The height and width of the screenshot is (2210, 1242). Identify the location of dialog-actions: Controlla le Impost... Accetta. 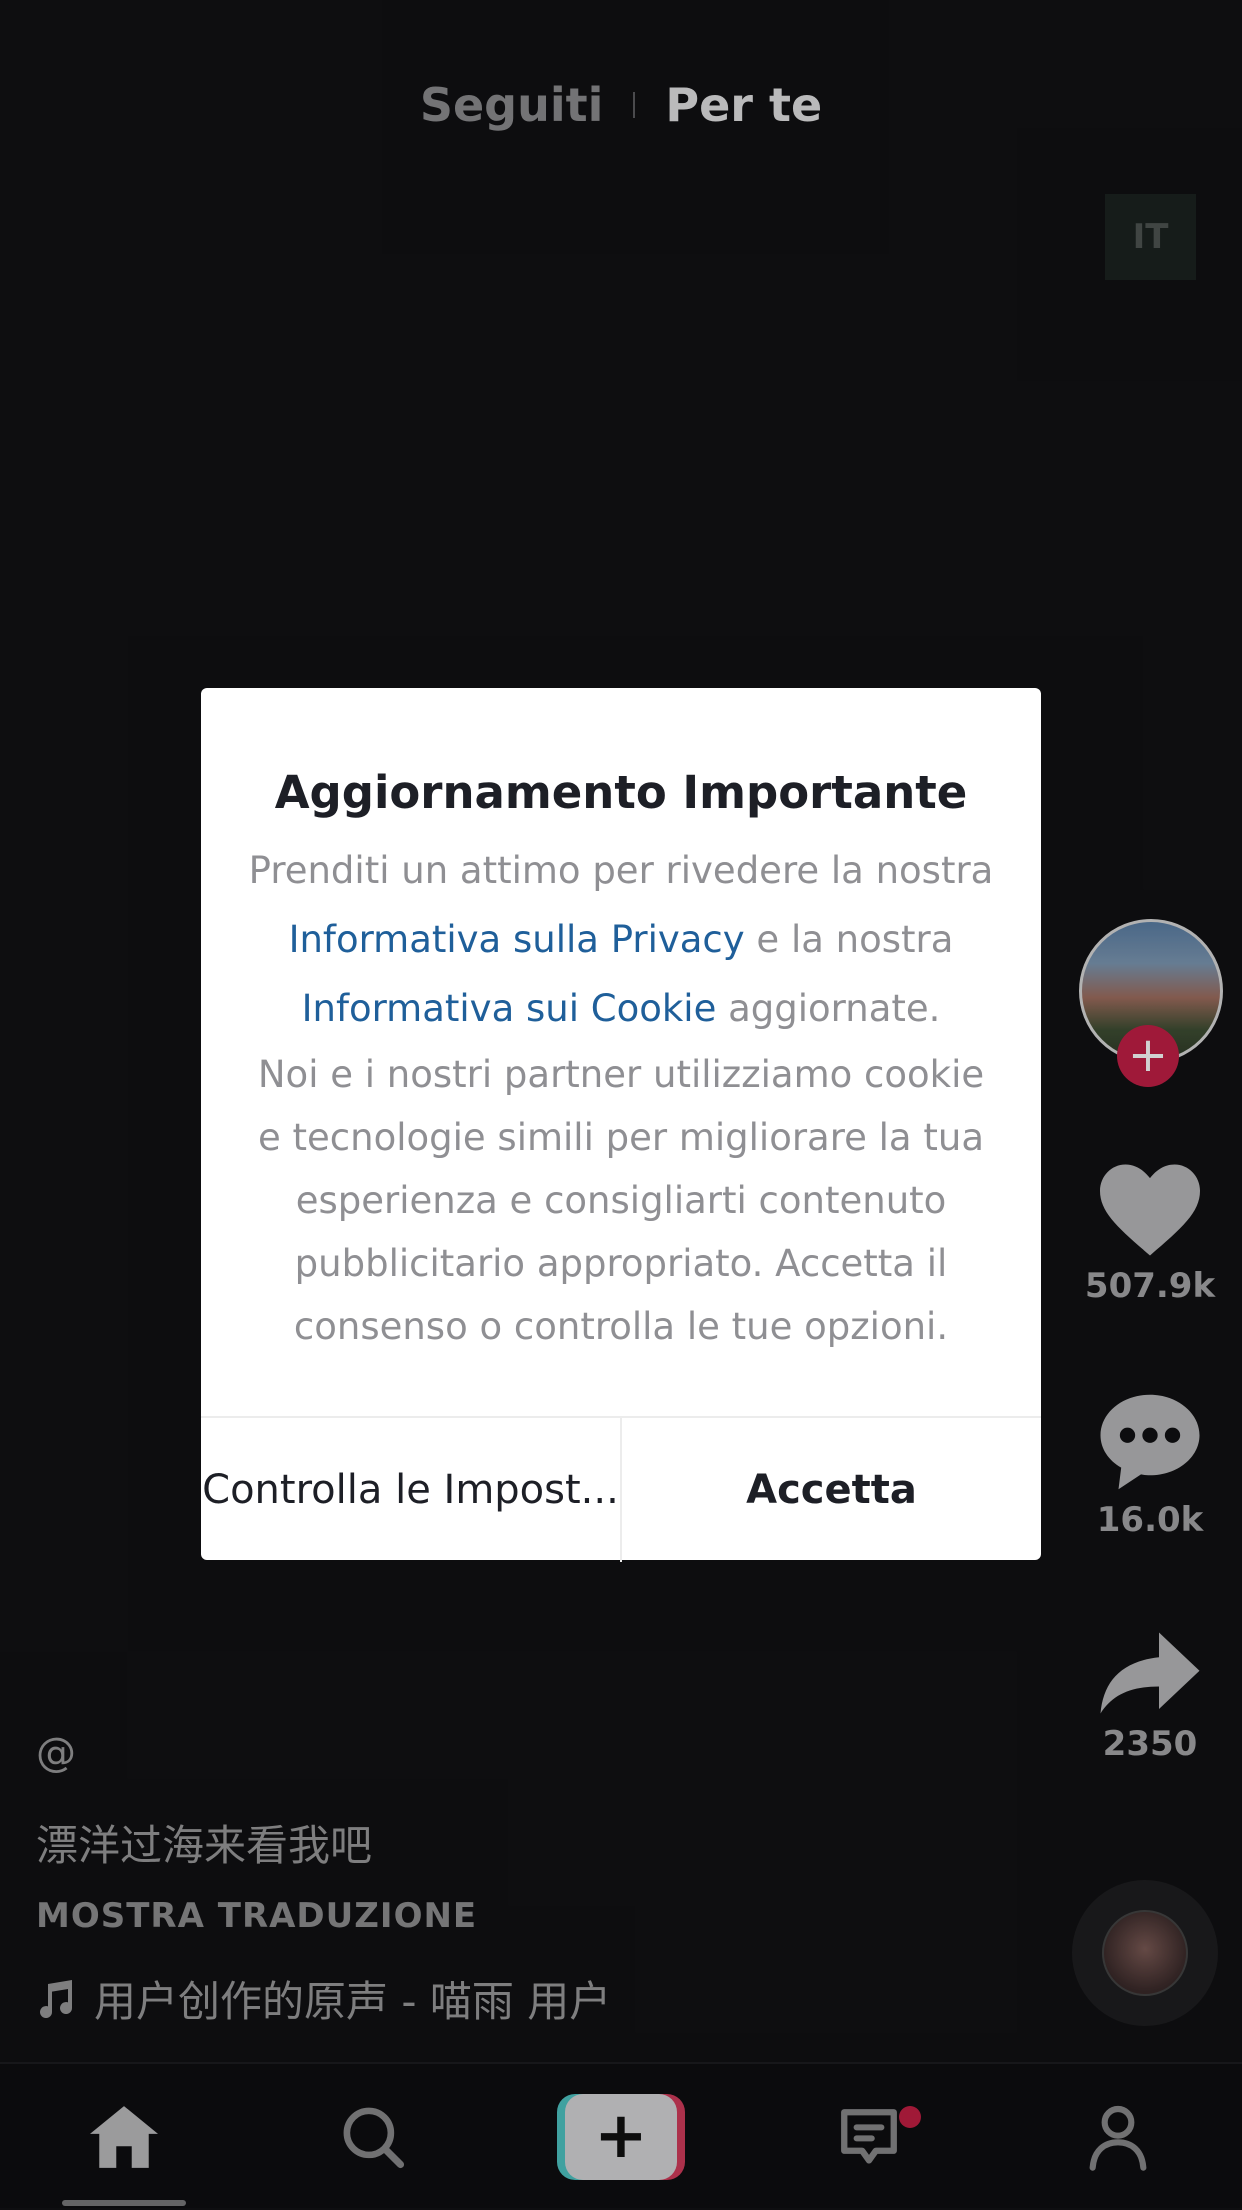
(621, 1489).